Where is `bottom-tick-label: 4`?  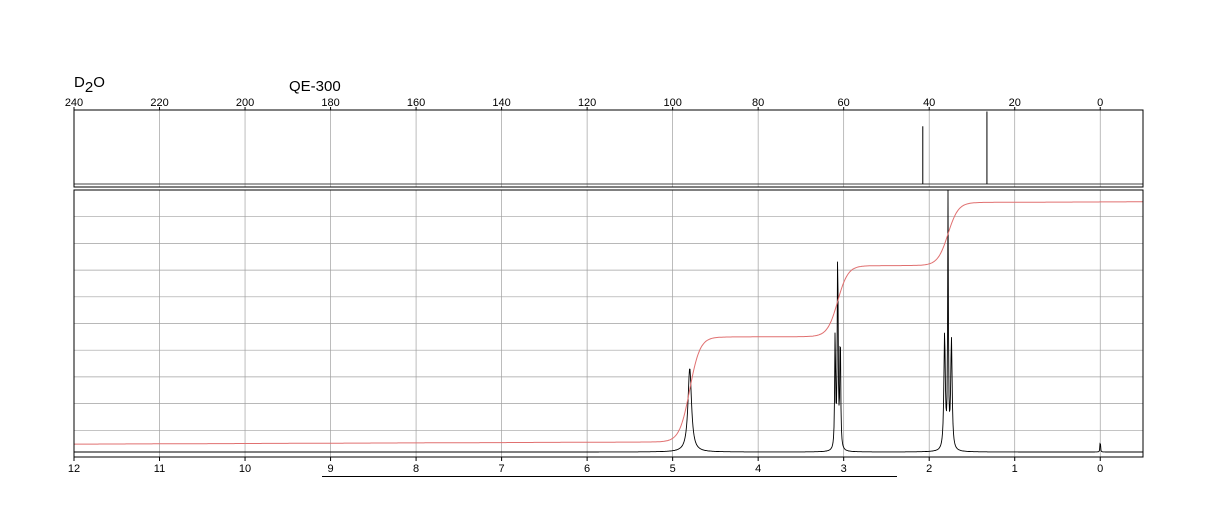
bottom-tick-label: 4 is located at coordinates (758, 469).